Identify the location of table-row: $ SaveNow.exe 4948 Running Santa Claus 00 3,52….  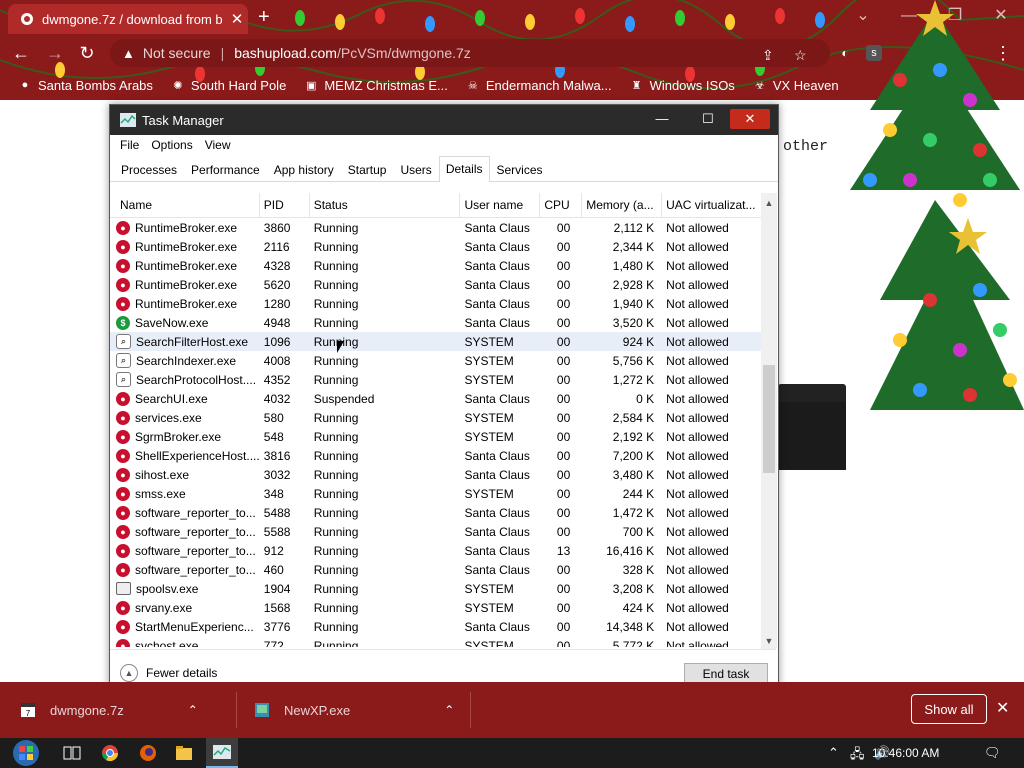
(436, 322).